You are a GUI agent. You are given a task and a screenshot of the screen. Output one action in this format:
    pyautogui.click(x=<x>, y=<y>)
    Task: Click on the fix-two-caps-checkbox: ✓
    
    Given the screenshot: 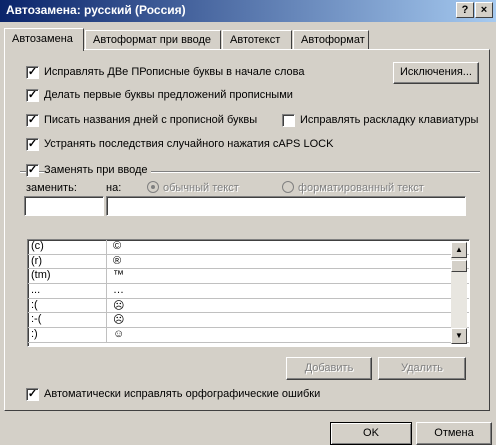 What is the action you would take?
    pyautogui.click(x=32, y=72)
    